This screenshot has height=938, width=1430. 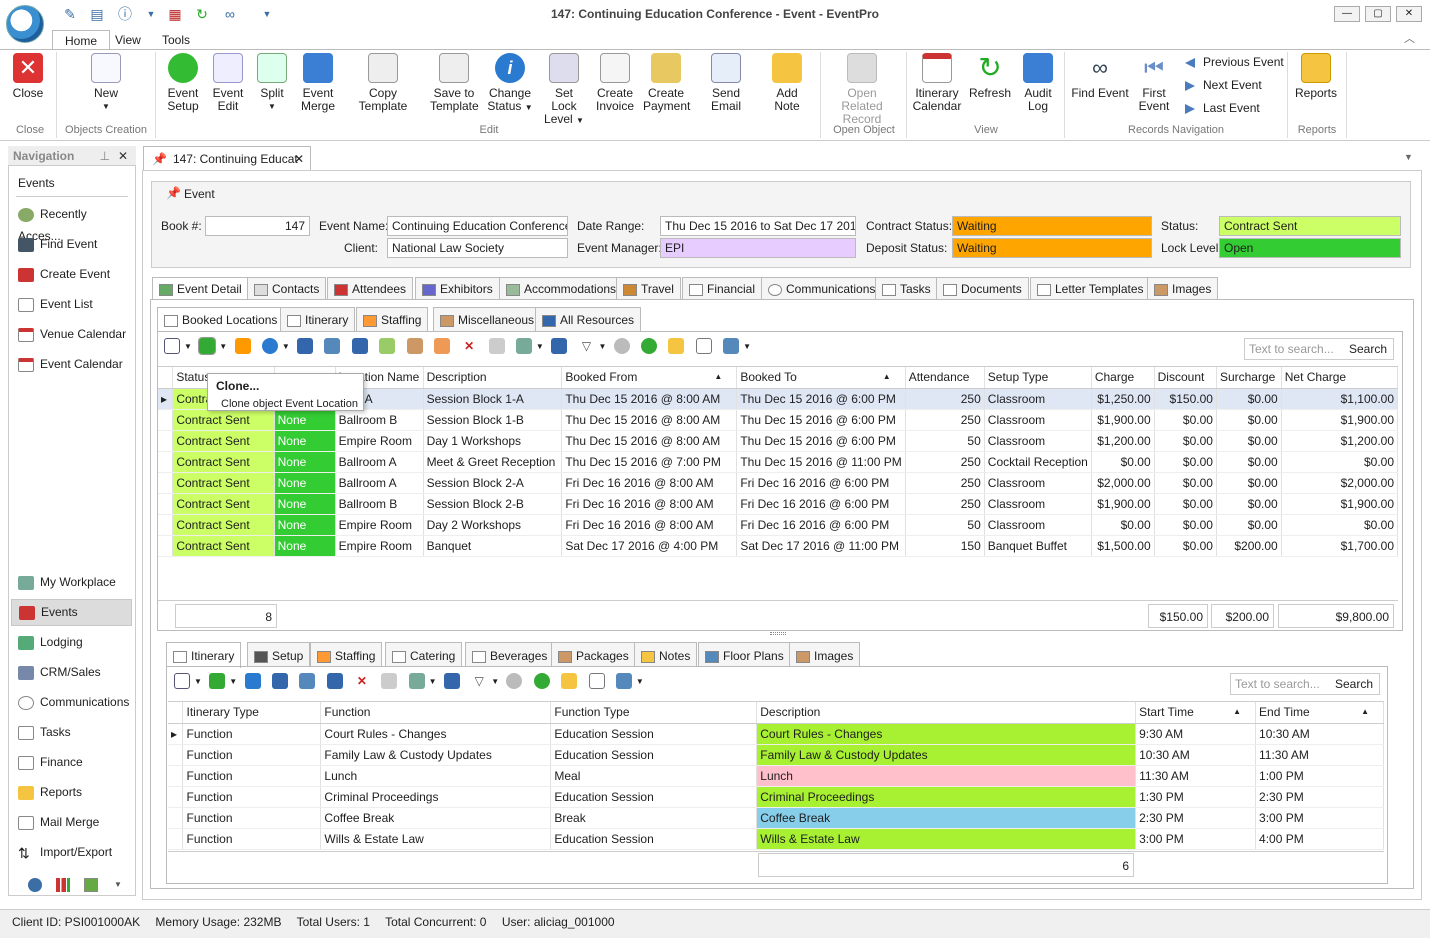 I want to click on add-icon, so click(x=252, y=681).